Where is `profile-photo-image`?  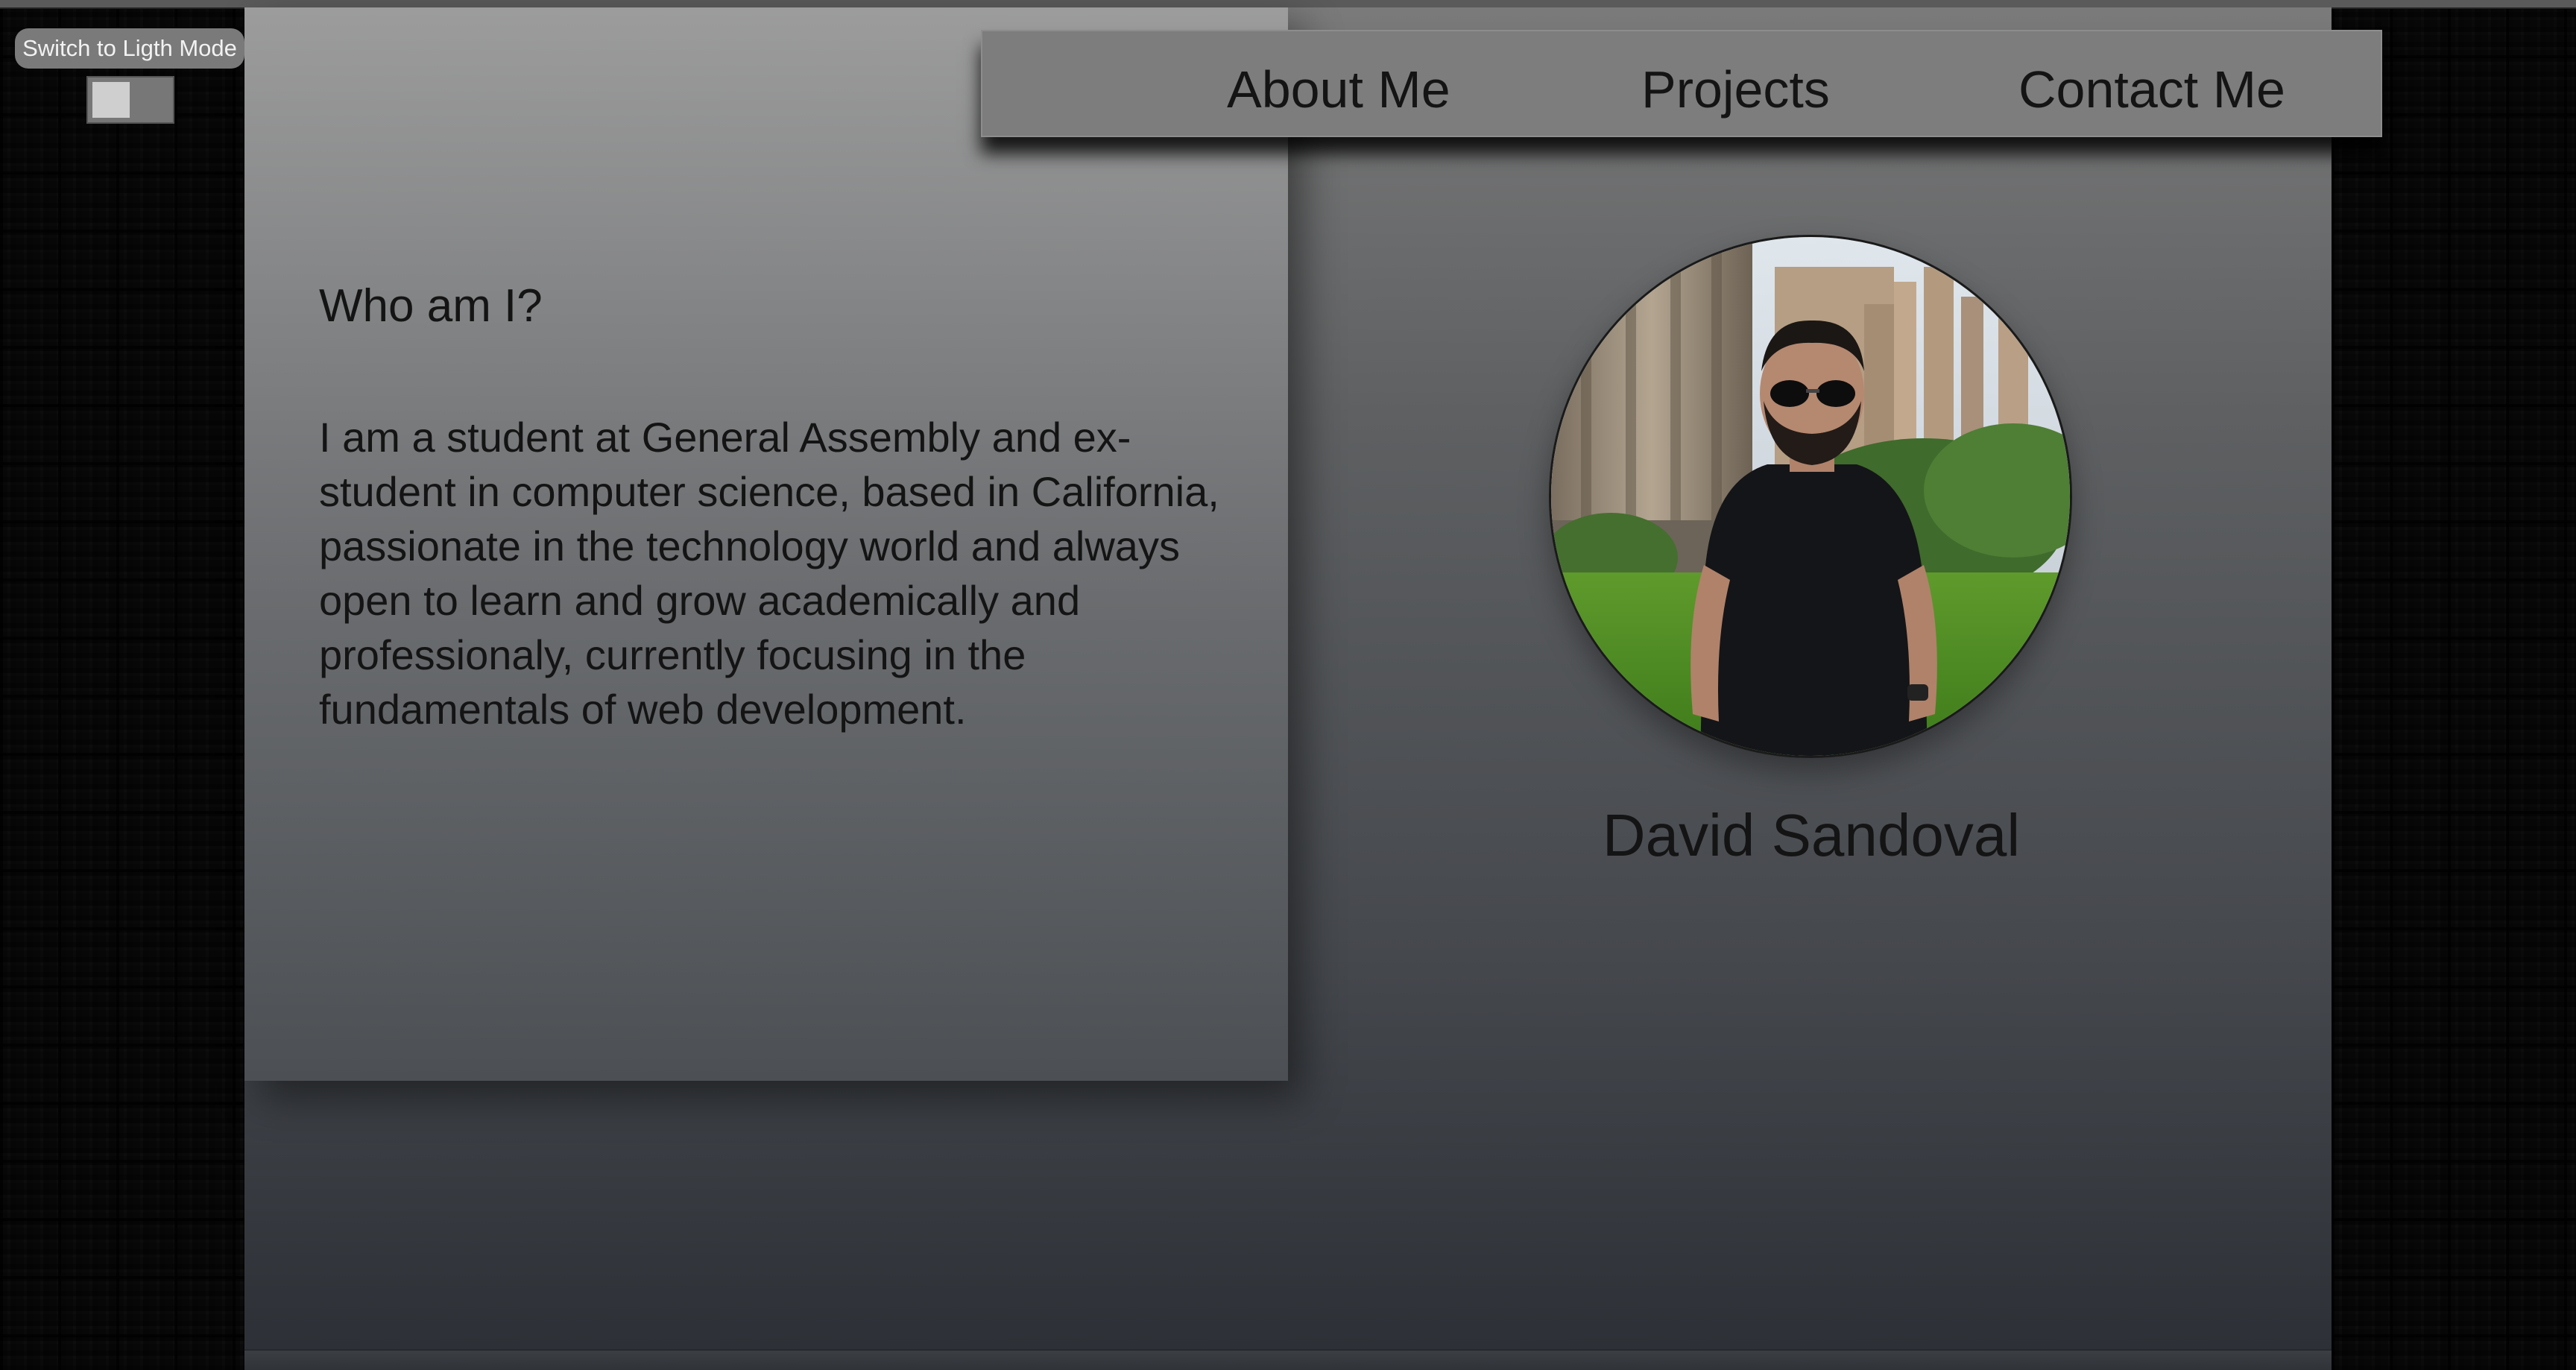
profile-photo-image is located at coordinates (1811, 496).